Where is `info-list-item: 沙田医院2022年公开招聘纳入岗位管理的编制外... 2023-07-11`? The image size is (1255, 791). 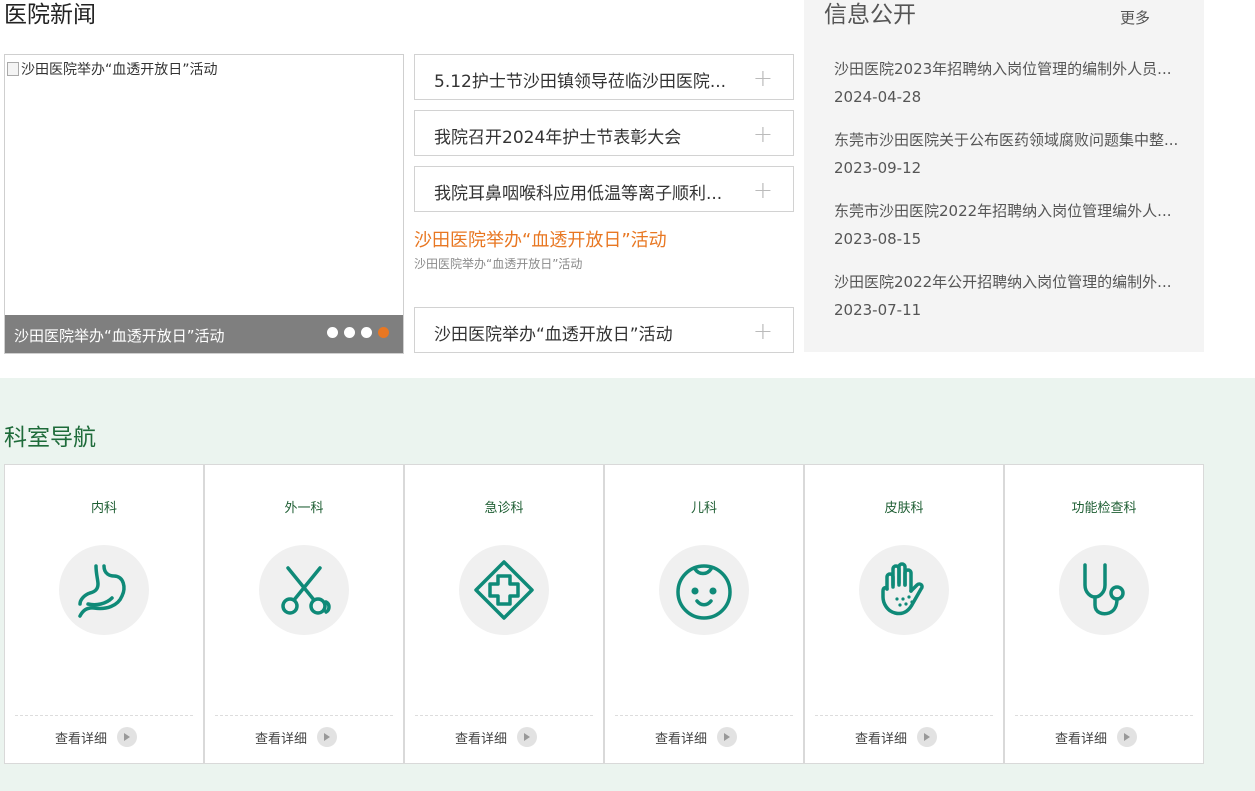 info-list-item: 沙田医院2022年公开招聘纳入岗位管理的编制外... 2023-07-11 is located at coordinates (1016, 295).